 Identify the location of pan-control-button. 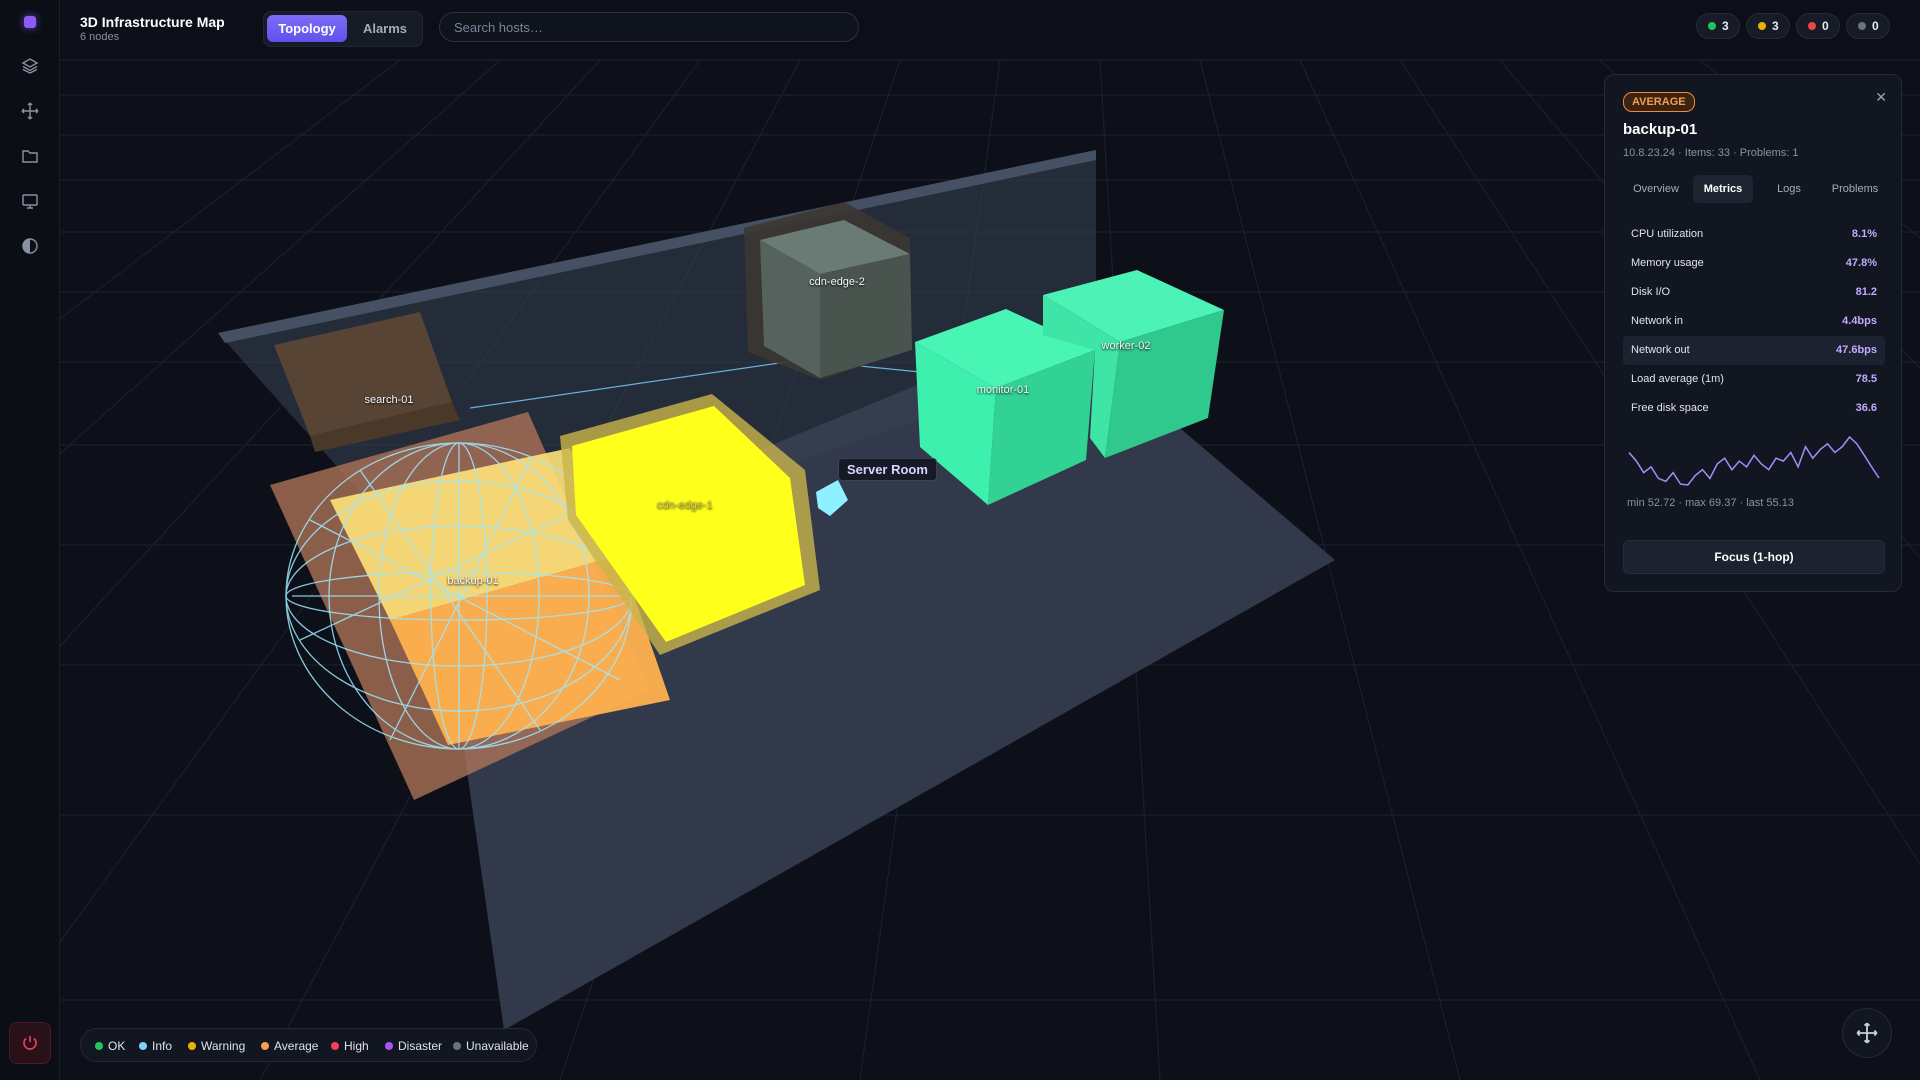
(1867, 1033).